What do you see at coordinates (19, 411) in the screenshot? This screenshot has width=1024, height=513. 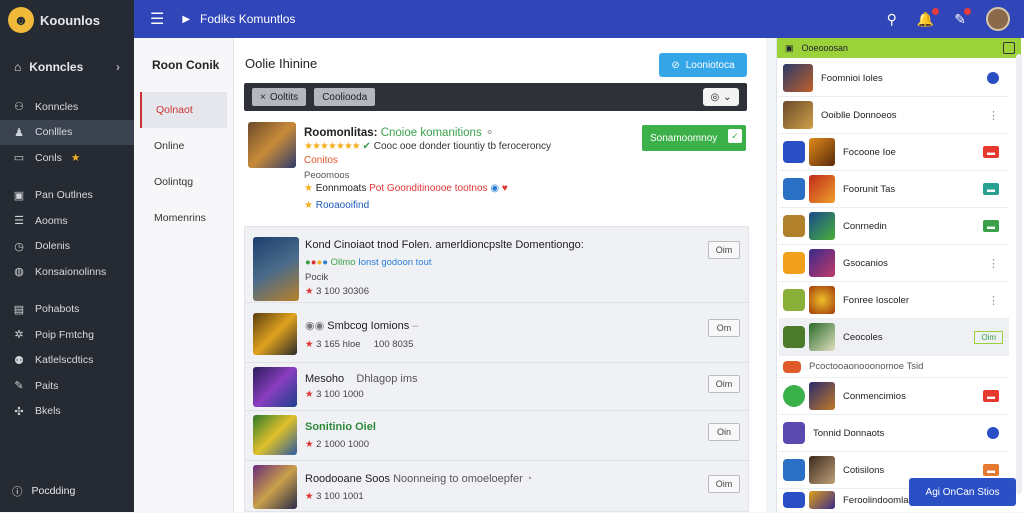 I see `wrench-icon: ✣` at bounding box center [19, 411].